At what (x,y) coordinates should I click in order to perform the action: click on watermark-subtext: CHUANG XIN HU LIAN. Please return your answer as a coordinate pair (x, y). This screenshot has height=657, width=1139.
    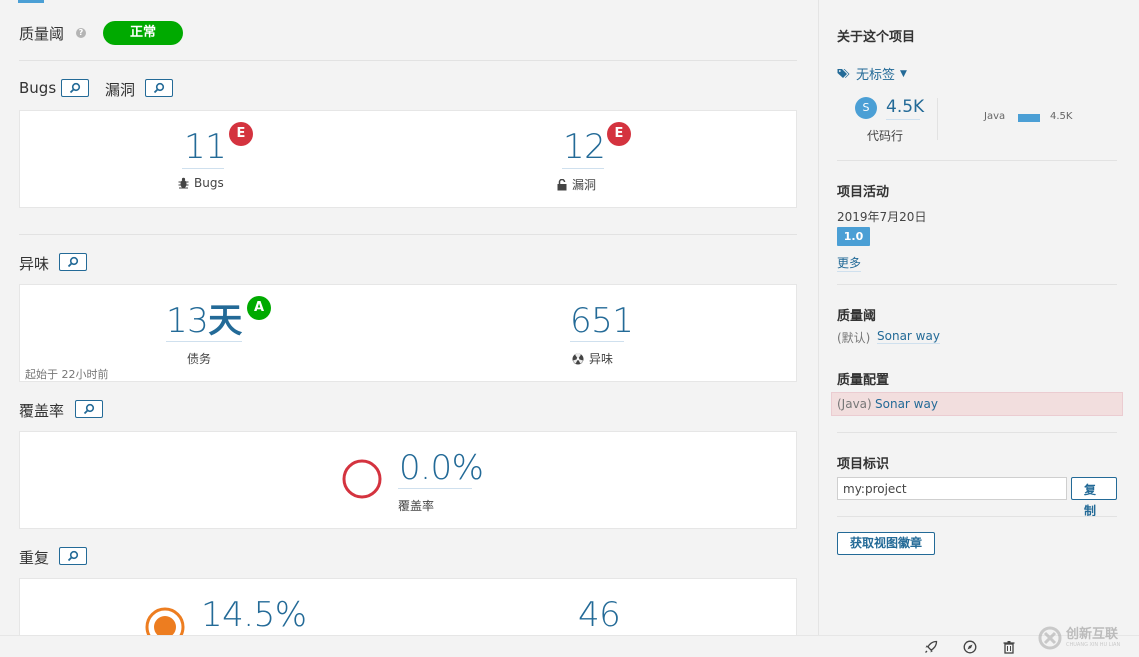
    Looking at the image, I should click on (1093, 645).